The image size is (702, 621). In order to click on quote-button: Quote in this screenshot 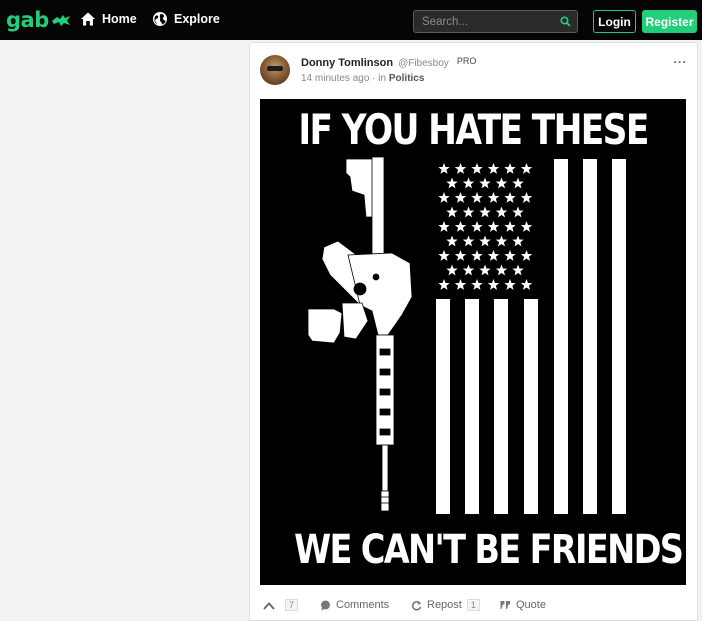, I will do `click(523, 605)`.